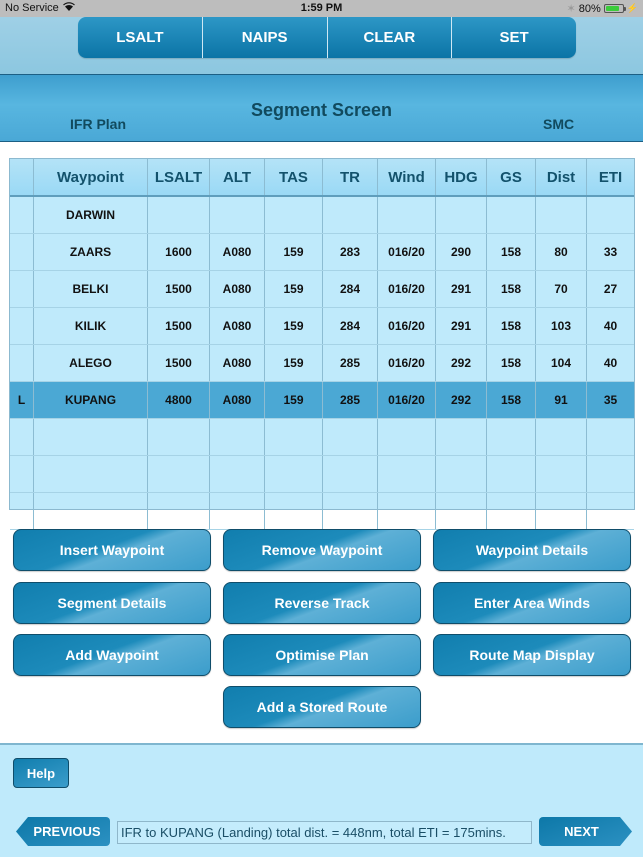 The image size is (643, 857). What do you see at coordinates (561, 437) in the screenshot?
I see `cell-dist` at bounding box center [561, 437].